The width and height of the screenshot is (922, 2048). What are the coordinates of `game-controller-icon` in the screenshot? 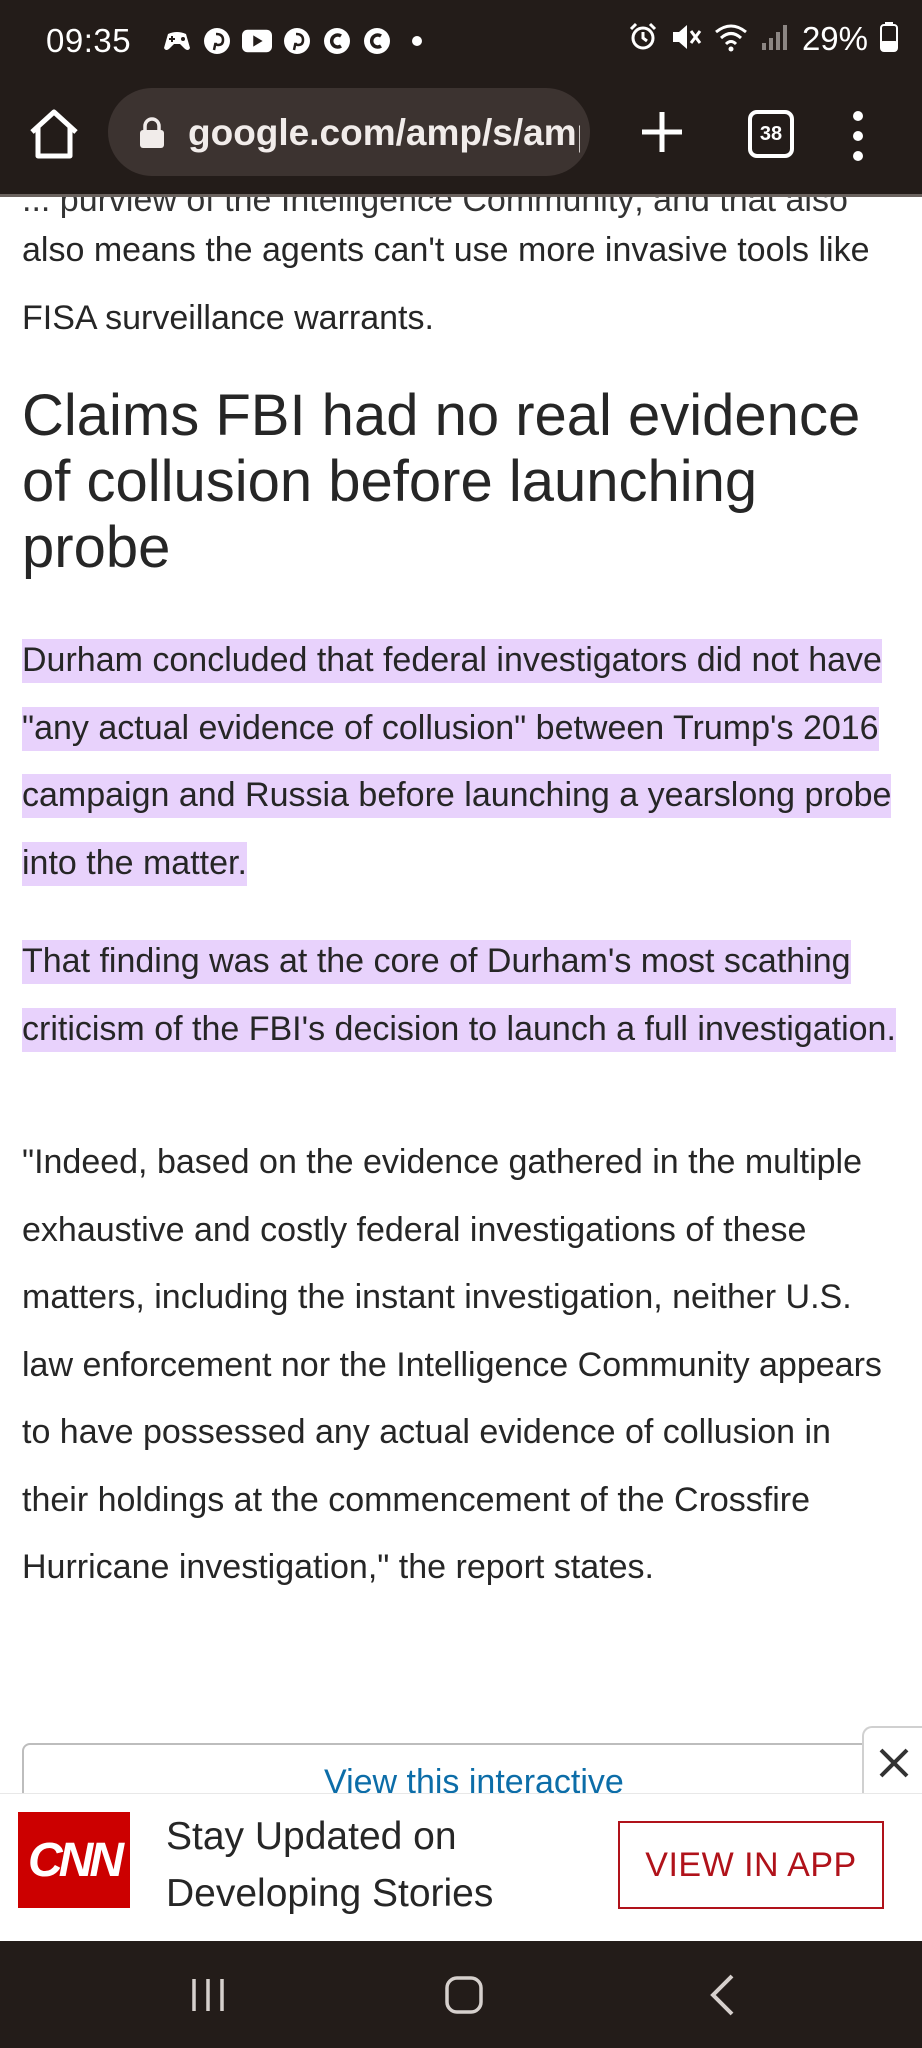 It's located at (177, 41).